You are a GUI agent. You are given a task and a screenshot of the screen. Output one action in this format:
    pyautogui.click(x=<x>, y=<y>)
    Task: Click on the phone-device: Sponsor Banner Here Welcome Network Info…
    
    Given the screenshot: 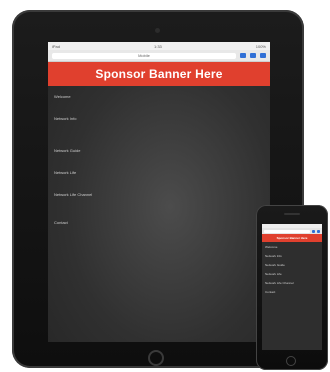 What is the action you would take?
    pyautogui.click(x=292, y=287)
    